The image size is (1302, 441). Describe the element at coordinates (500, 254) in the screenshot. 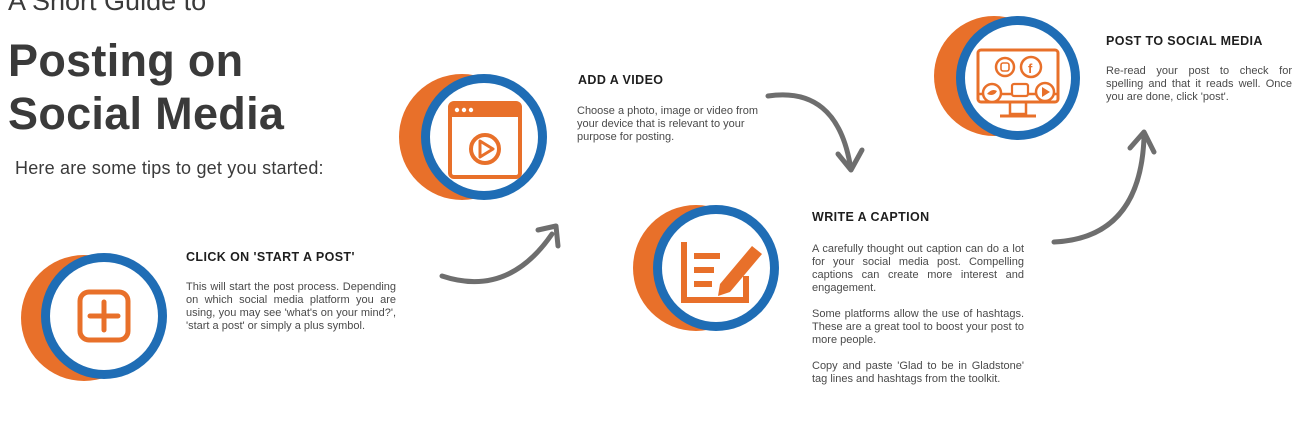

I see `arrow-step1-to-step2` at that location.